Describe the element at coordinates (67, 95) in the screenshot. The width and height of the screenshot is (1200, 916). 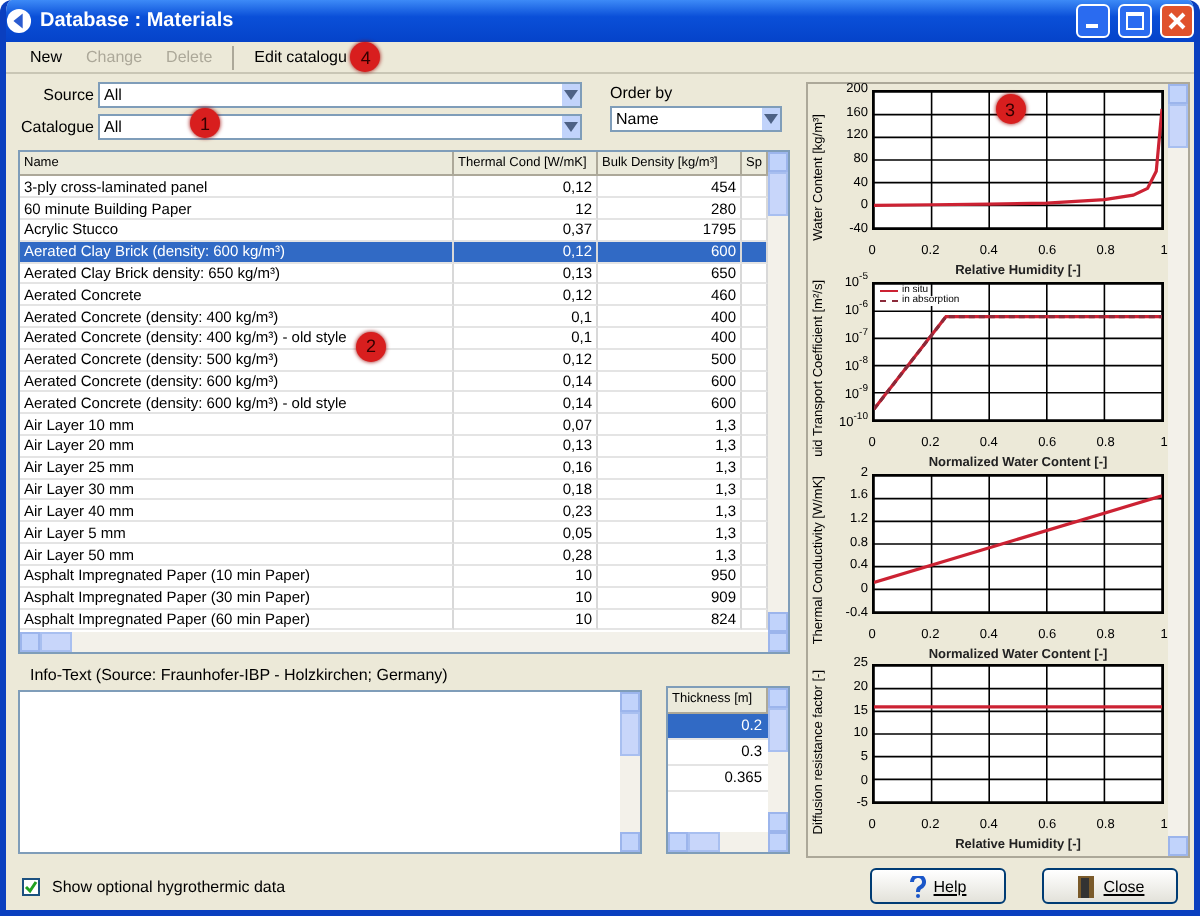
I see `field-label: Source` at that location.